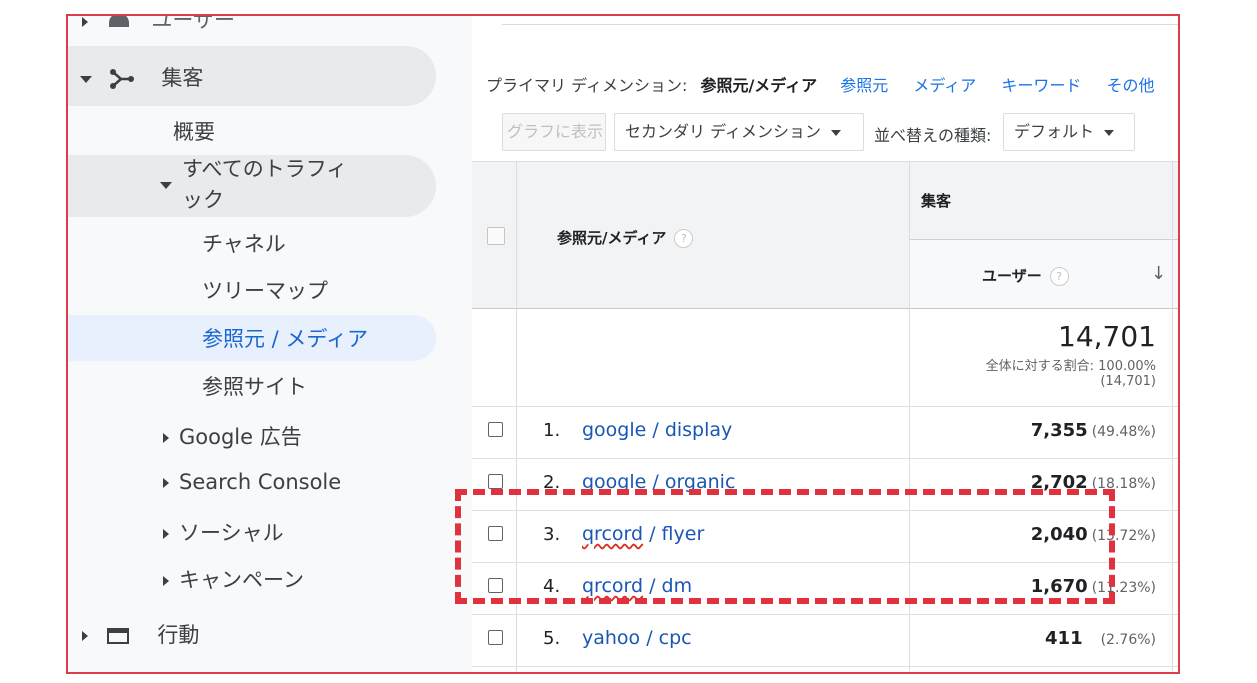  I want to click on table-row: 5. yahoo / cpc 411 (2.76%), so click(825, 640).